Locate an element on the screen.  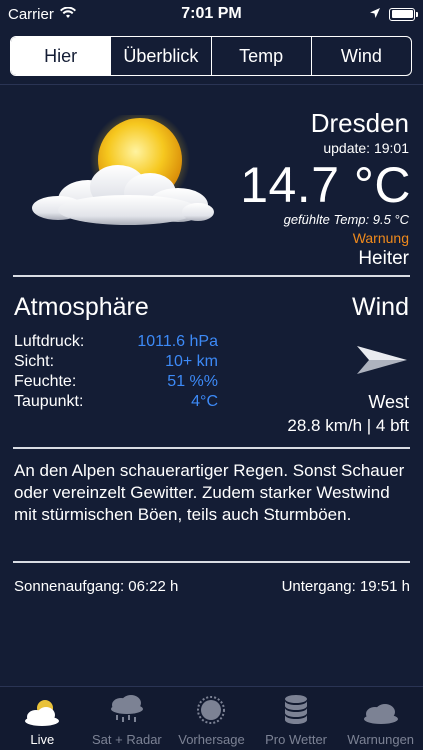
tab-pro-wetter: Pro Wetter is located at coordinates (296, 718).